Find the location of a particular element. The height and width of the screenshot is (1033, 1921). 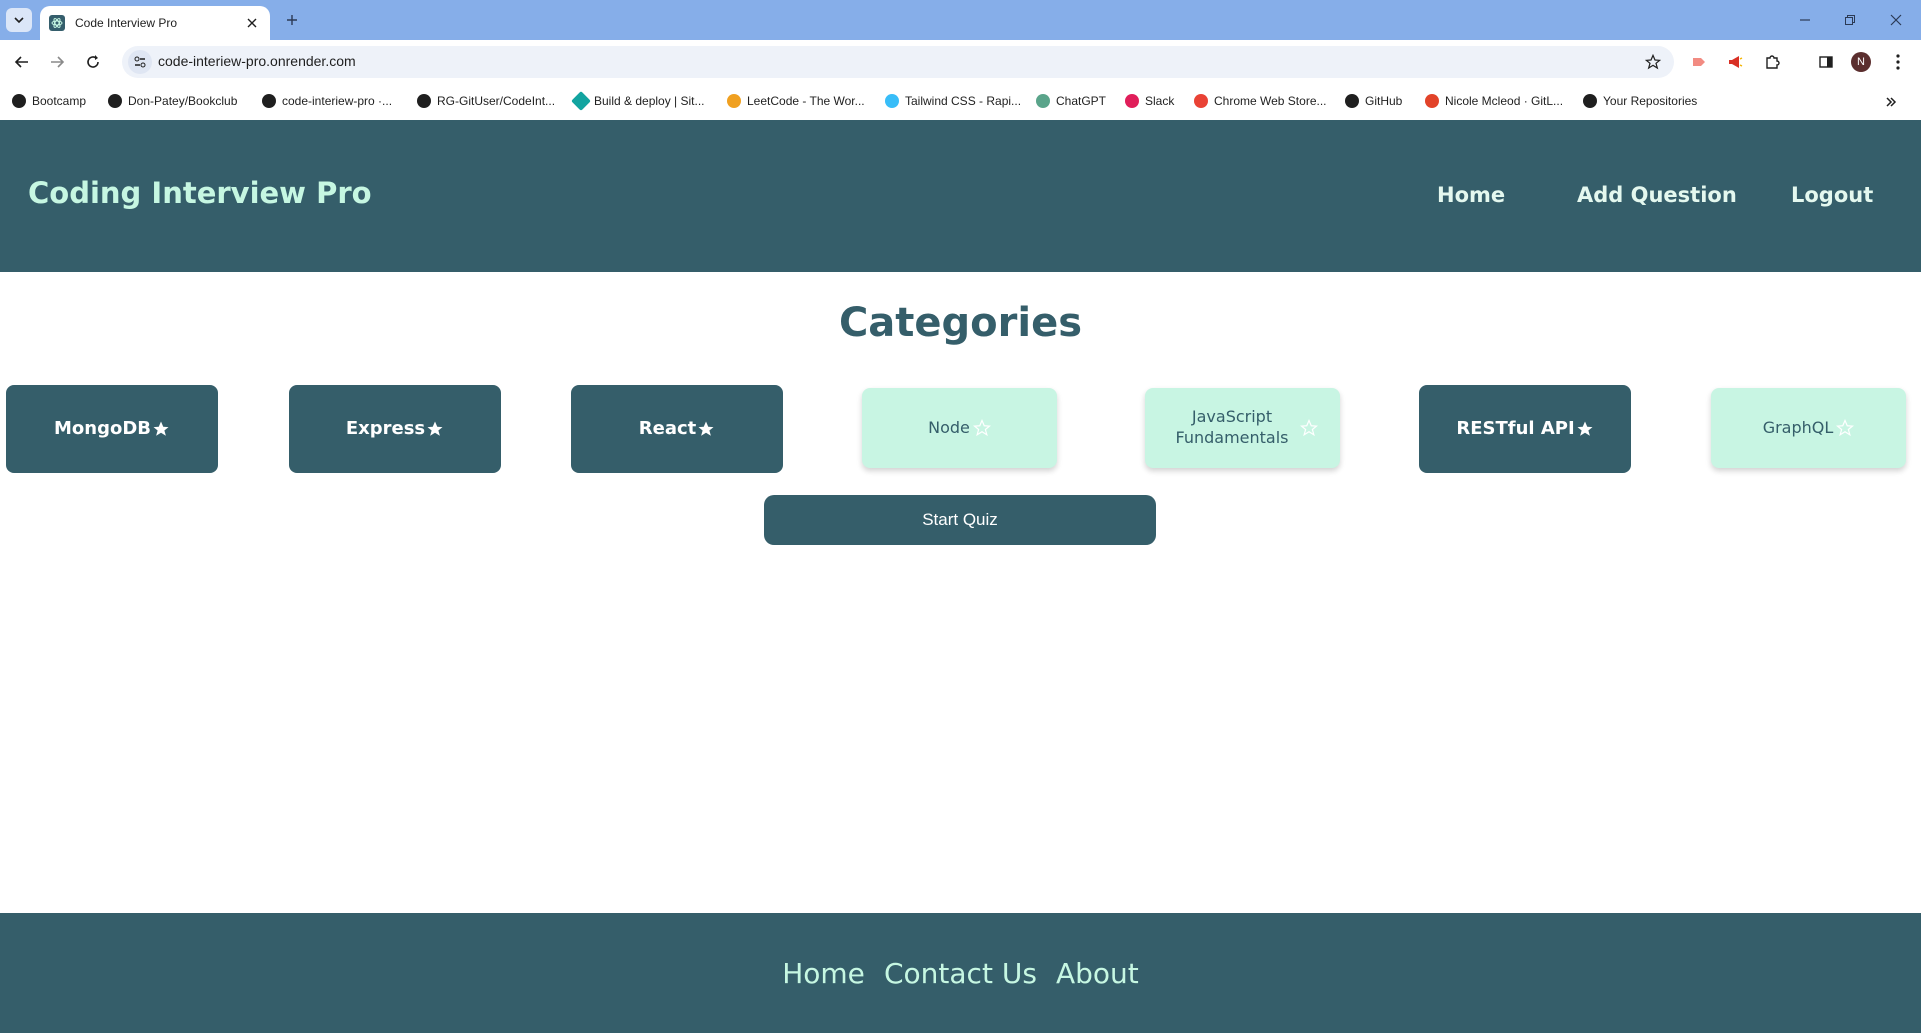

footer-links: Home Contact Us About is located at coordinates (960, 973).